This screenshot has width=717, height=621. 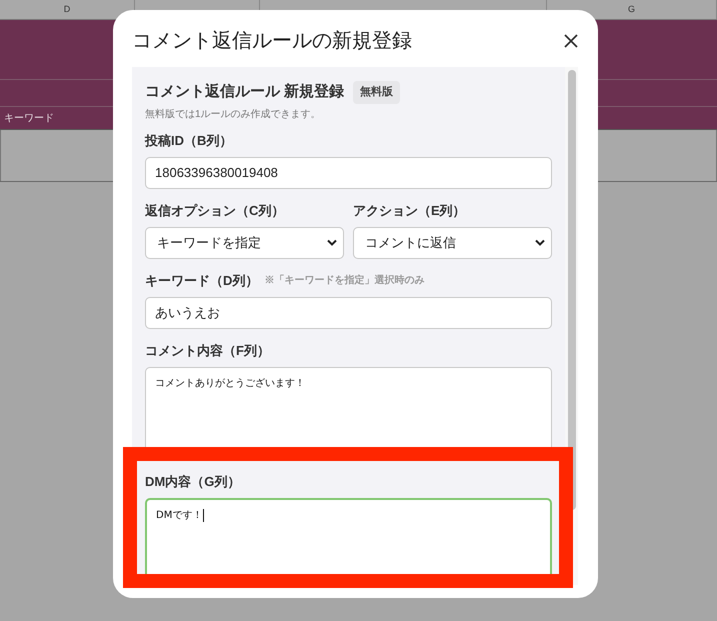 What do you see at coordinates (188, 141) in the screenshot?
I see `field-label: 投稿ID（B列）` at bounding box center [188, 141].